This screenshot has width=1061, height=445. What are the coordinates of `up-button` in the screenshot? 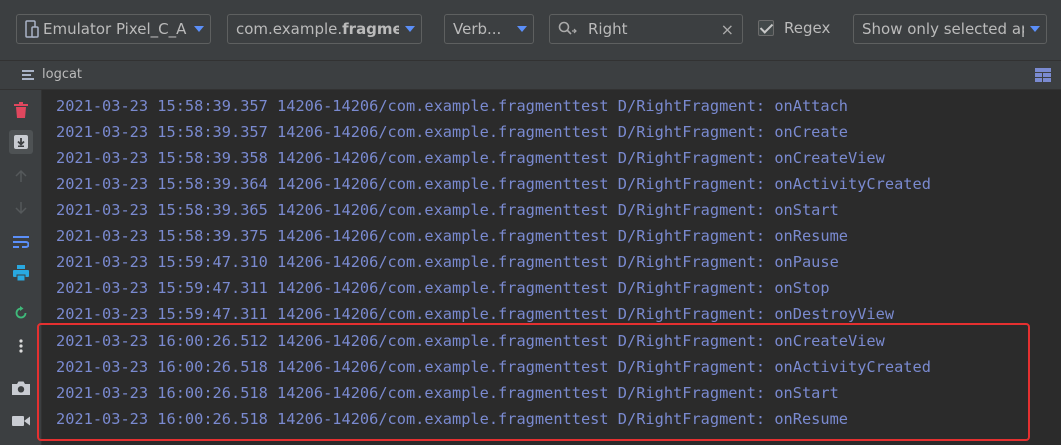 It's located at (21, 176).